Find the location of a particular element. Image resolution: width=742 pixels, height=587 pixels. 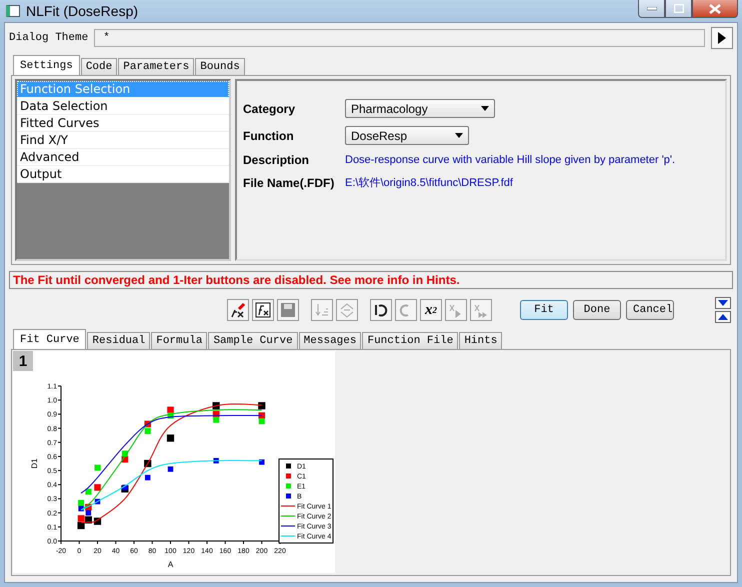

dialog-button: Cancel is located at coordinates (650, 310).